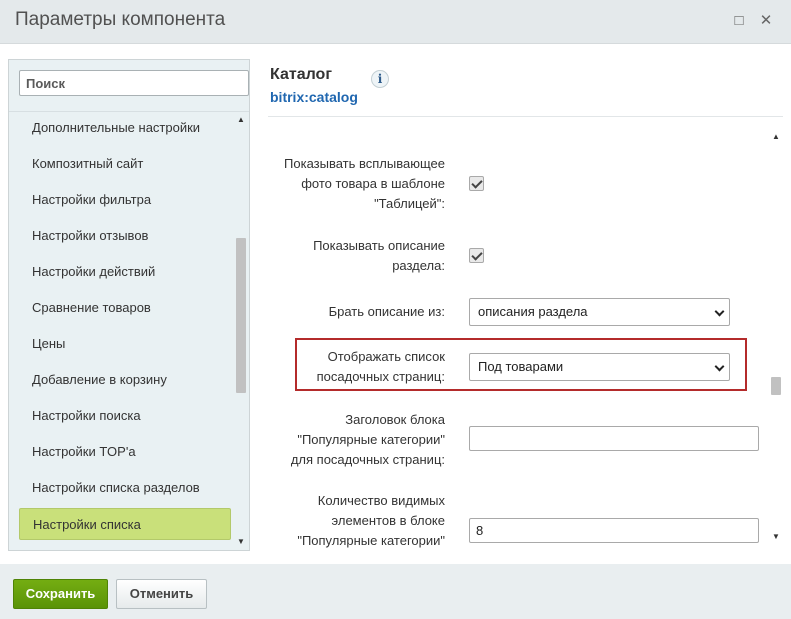 The width and height of the screenshot is (791, 619). I want to click on save-button: Сохранить, so click(60, 594).